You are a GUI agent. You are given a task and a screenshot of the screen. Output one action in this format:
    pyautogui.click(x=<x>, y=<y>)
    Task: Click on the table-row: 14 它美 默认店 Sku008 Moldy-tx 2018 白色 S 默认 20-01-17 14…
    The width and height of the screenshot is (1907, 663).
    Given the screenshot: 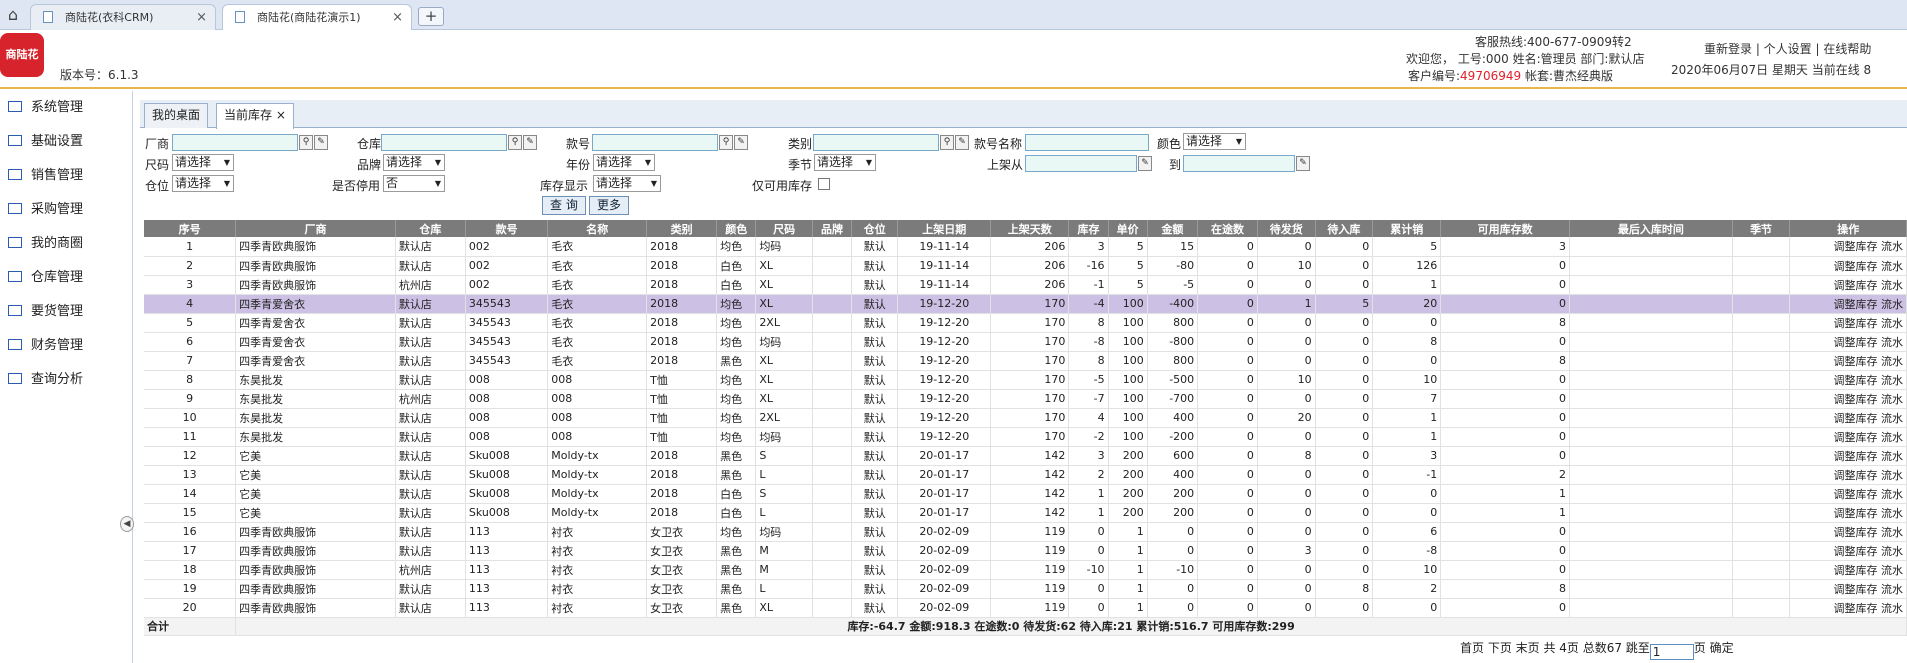 What is the action you would take?
    pyautogui.click(x=1025, y=494)
    